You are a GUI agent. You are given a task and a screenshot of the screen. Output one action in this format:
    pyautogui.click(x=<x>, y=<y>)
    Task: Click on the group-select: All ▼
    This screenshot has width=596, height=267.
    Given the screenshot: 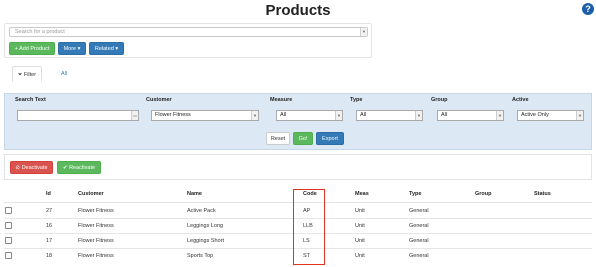 What is the action you would take?
    pyautogui.click(x=470, y=115)
    